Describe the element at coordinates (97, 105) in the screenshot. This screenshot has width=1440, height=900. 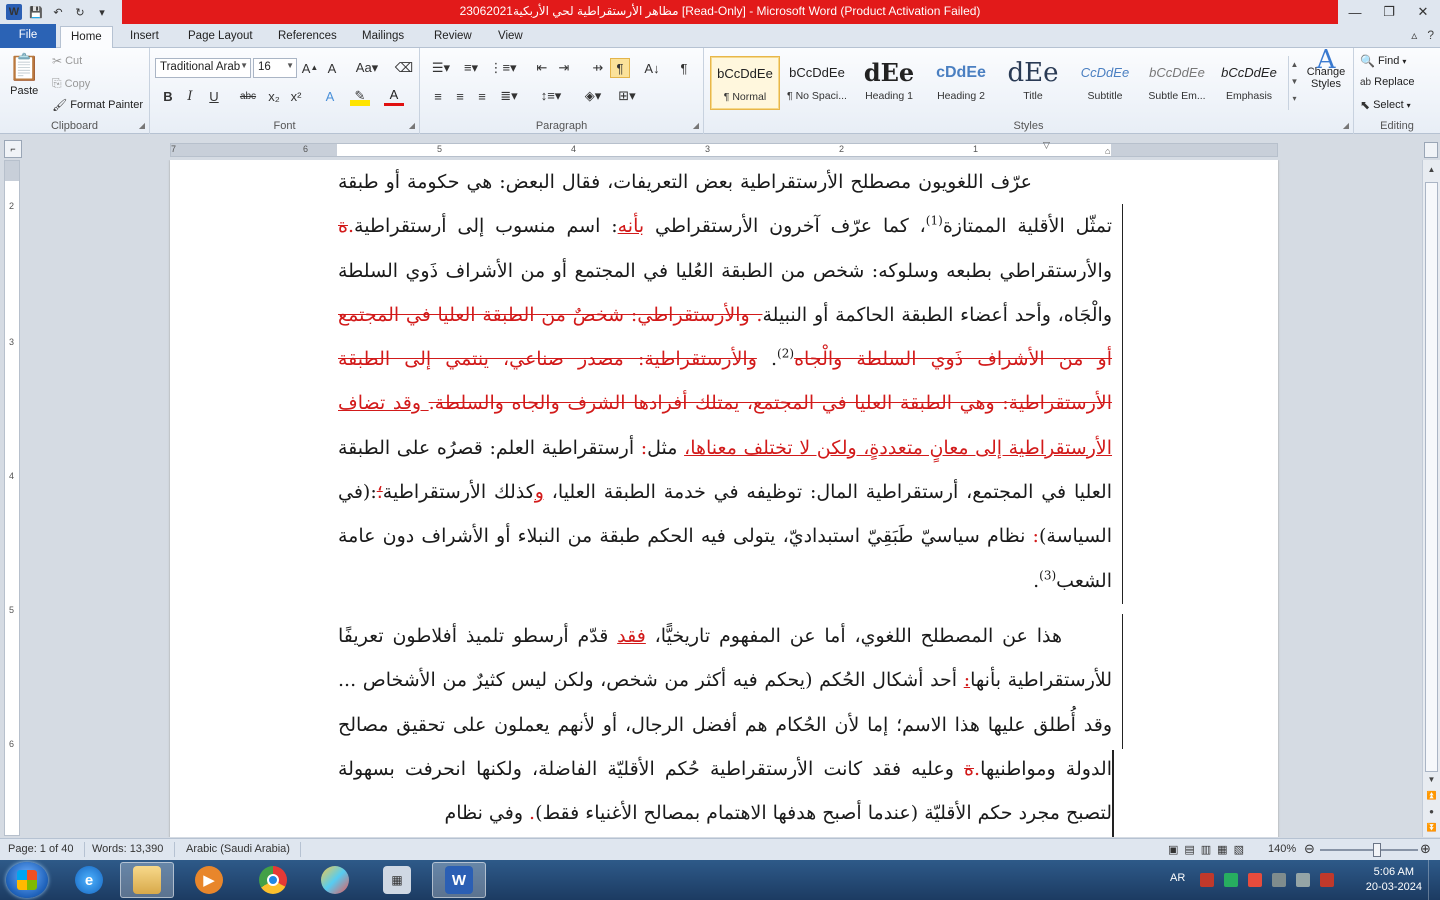
I see `format-painter-button: 🖌 Format Painter` at that location.